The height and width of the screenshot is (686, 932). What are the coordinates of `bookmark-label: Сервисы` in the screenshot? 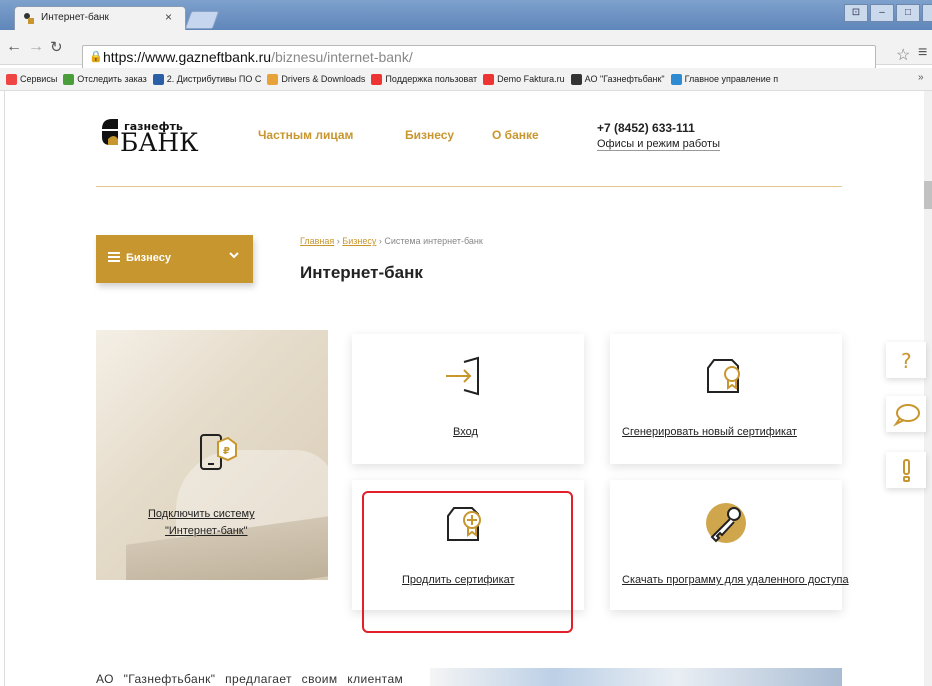 It's located at (39, 79).